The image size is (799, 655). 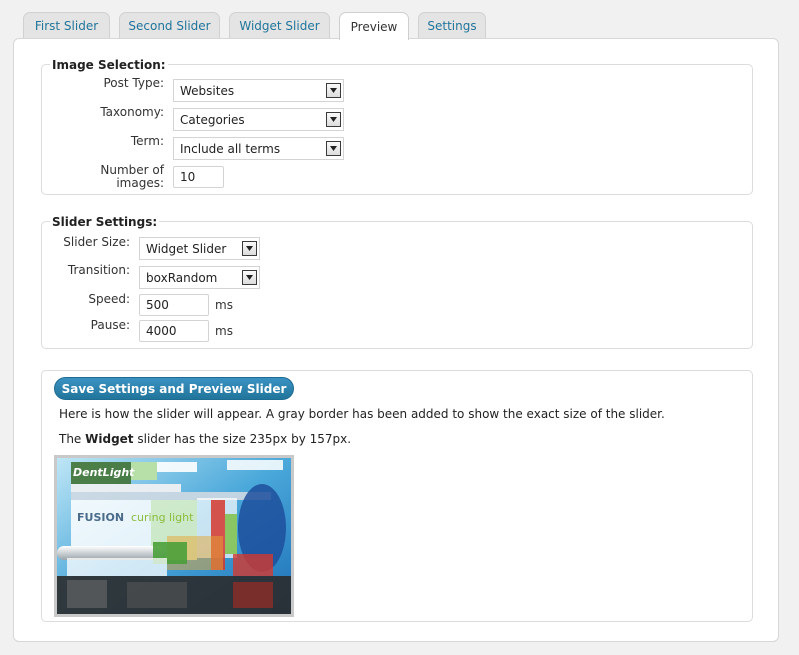 I want to click on tab-label: Widget Slider, so click(x=279, y=26).